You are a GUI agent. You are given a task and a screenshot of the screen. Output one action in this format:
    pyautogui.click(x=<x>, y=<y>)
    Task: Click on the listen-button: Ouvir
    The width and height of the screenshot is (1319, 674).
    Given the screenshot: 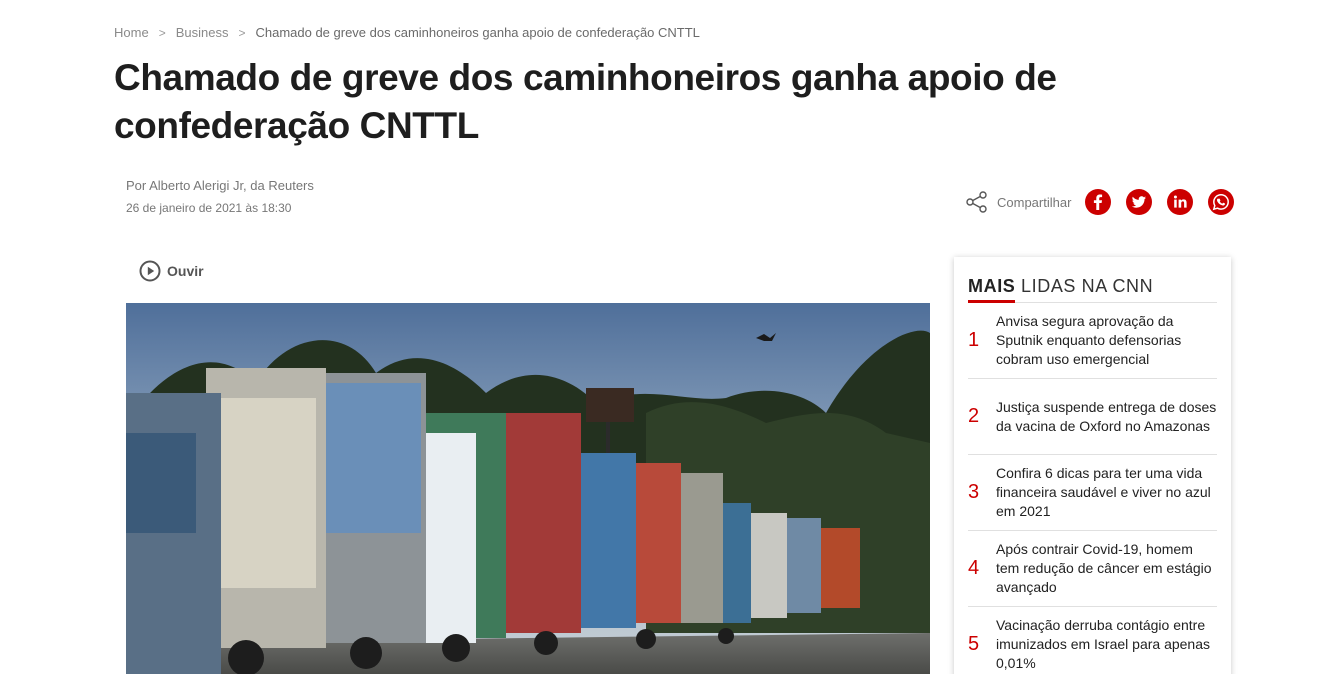 What is the action you would take?
    pyautogui.click(x=171, y=271)
    